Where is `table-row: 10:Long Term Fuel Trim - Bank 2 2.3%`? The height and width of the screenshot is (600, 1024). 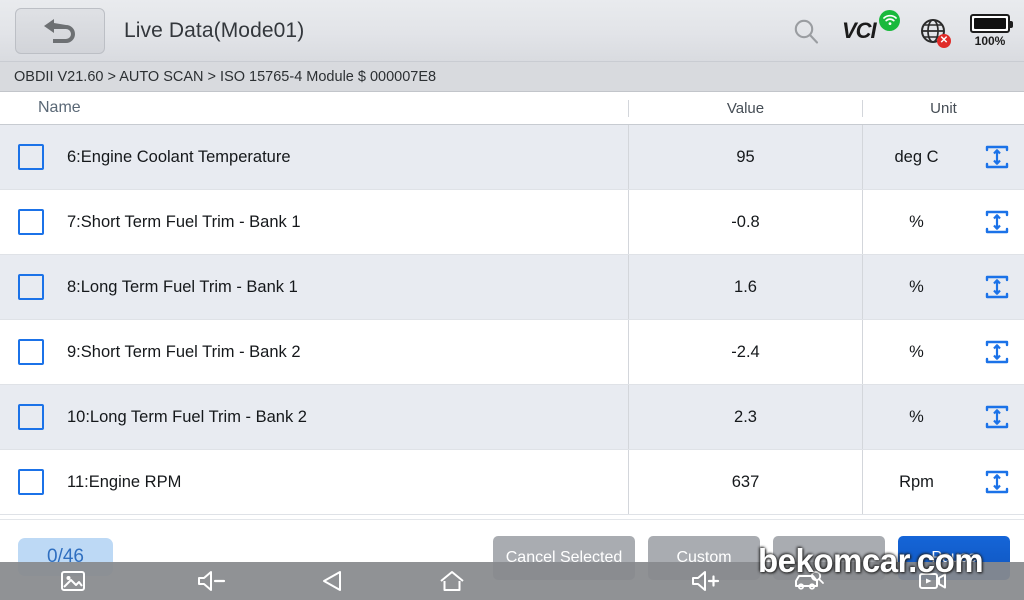
table-row: 10:Long Term Fuel Trim - Bank 2 2.3% is located at coordinates (512, 417).